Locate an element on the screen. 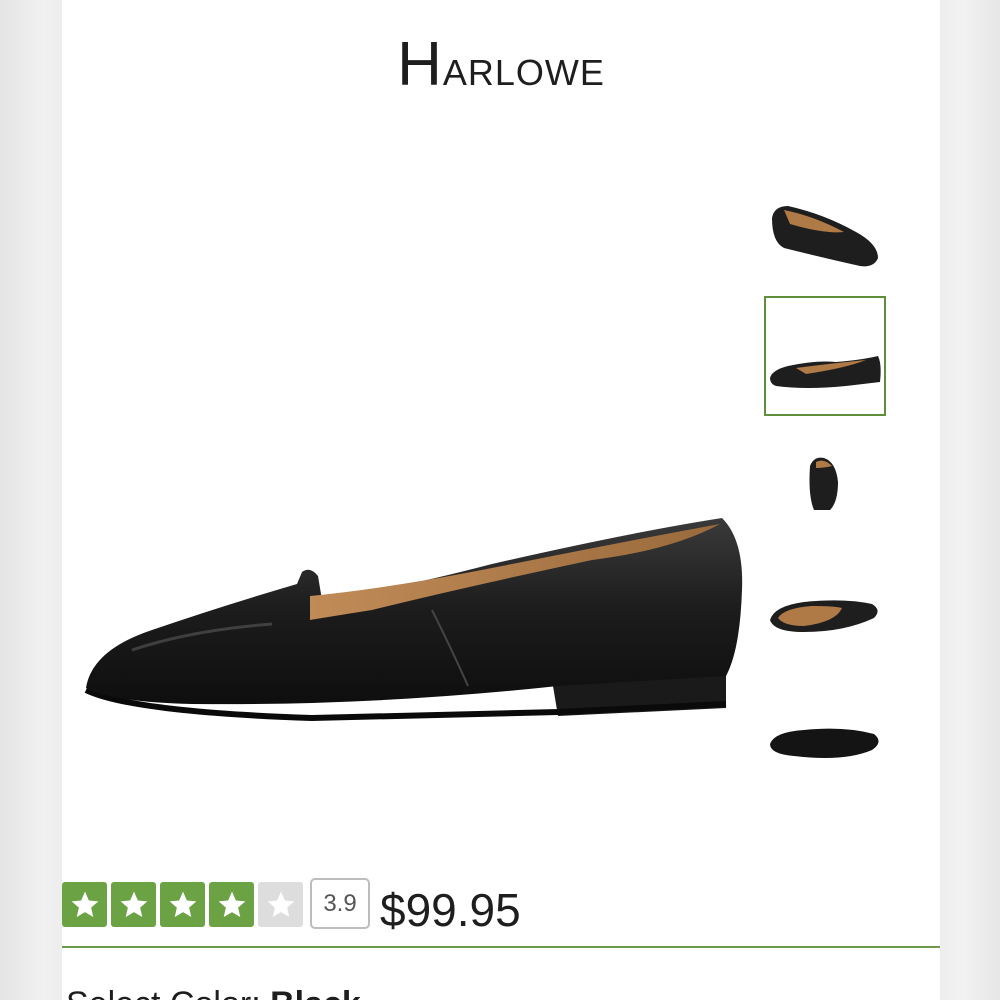 This screenshot has width=1000, height=1000. color-selected-value: Black is located at coordinates (315, 992).